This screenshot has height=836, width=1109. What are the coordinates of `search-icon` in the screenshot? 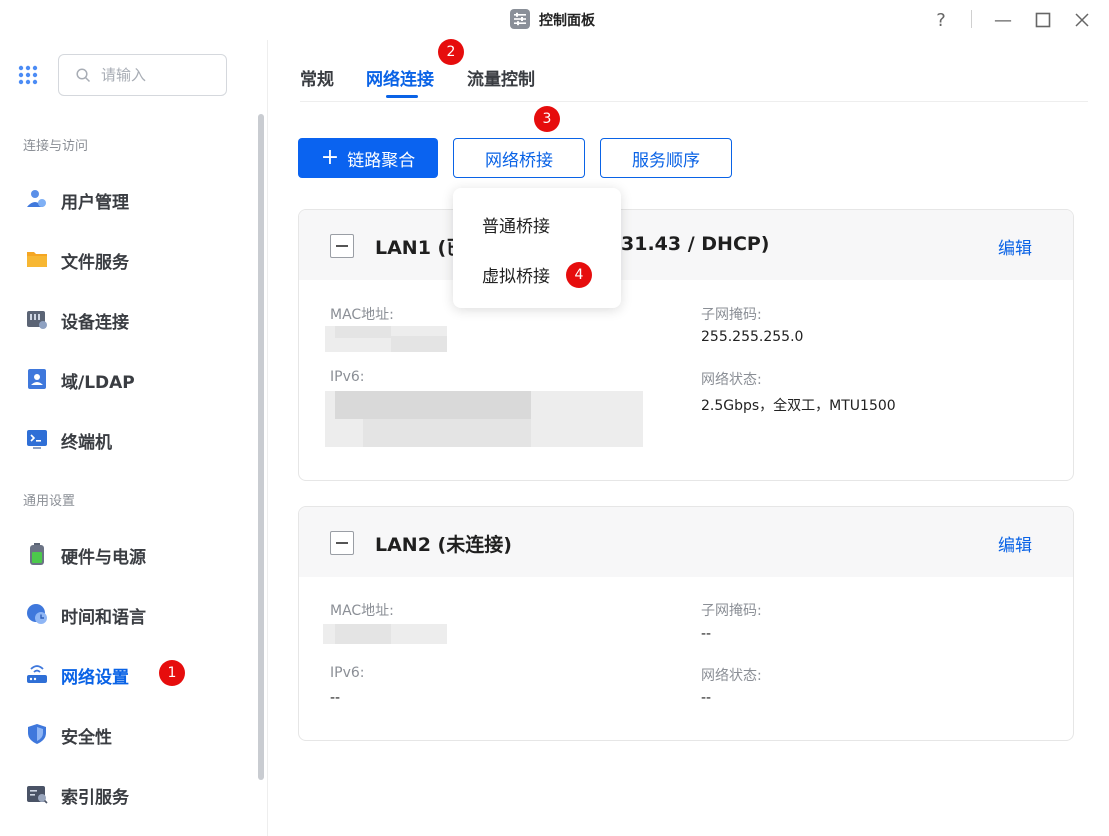 It's located at (83, 75).